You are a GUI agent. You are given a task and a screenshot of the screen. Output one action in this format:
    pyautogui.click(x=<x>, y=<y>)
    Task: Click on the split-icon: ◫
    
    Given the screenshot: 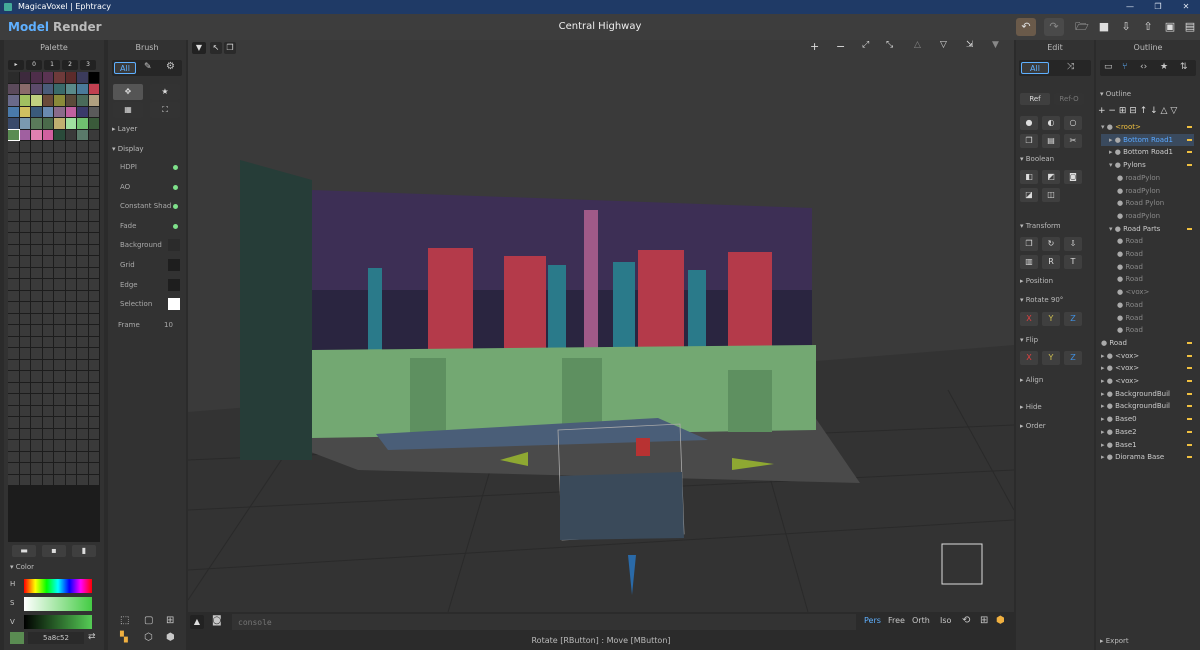 What is the action you would take?
    pyautogui.click(x=1051, y=195)
    